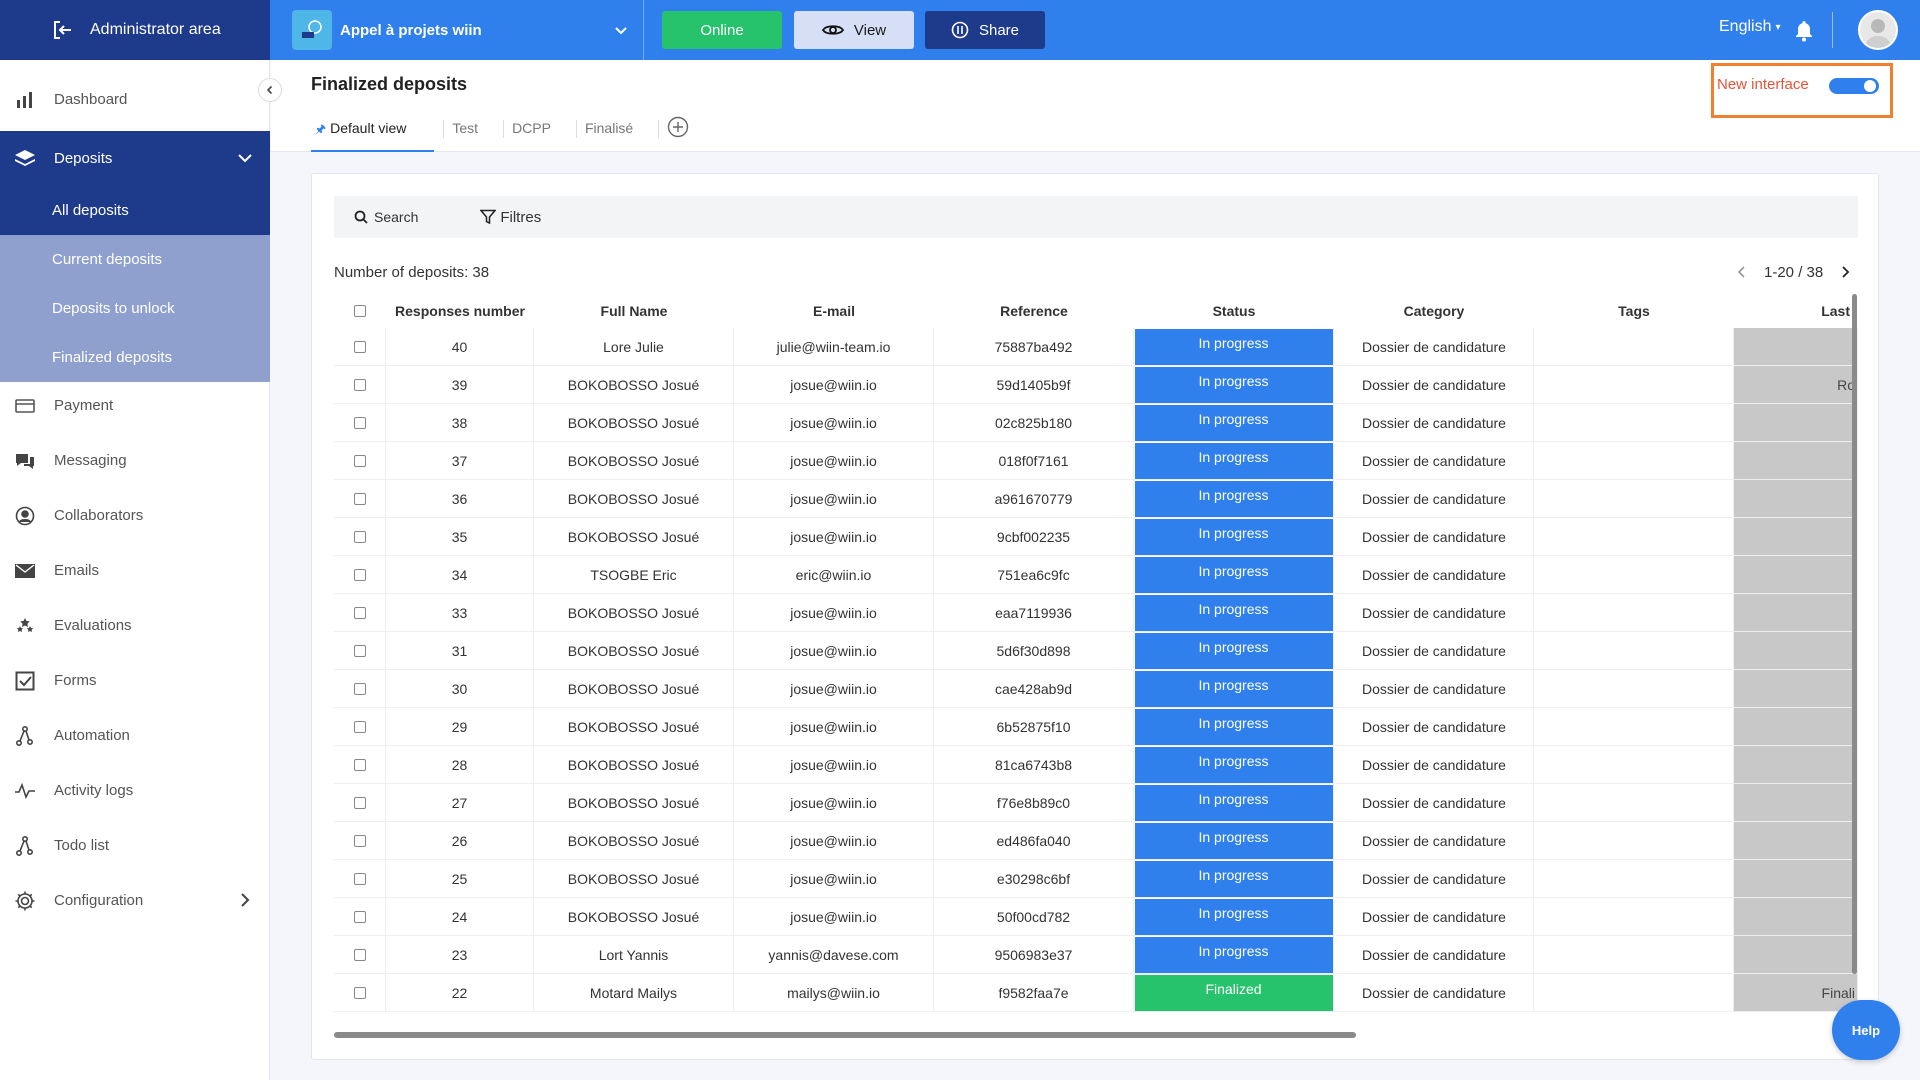  What do you see at coordinates (622, 135) in the screenshot?
I see `tab-finalise: Finalisé` at bounding box center [622, 135].